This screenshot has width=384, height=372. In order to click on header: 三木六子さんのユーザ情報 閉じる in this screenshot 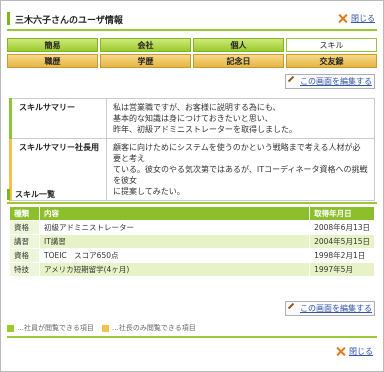, I will do `click(192, 20)`.